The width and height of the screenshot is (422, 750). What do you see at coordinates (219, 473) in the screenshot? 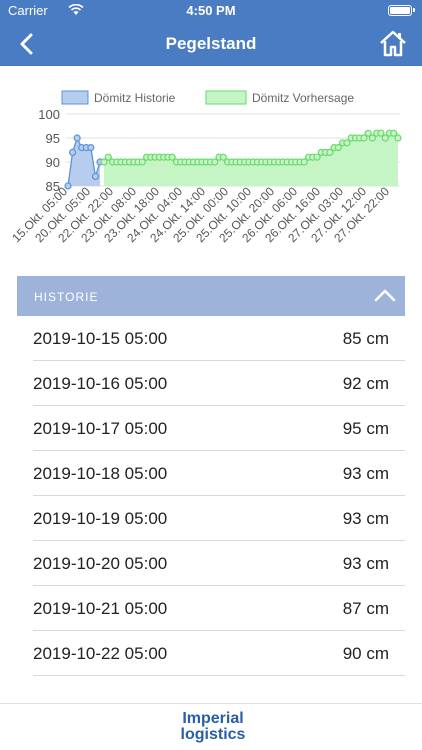
I see `list-item: 2019-10-18 05:00 93 cm` at bounding box center [219, 473].